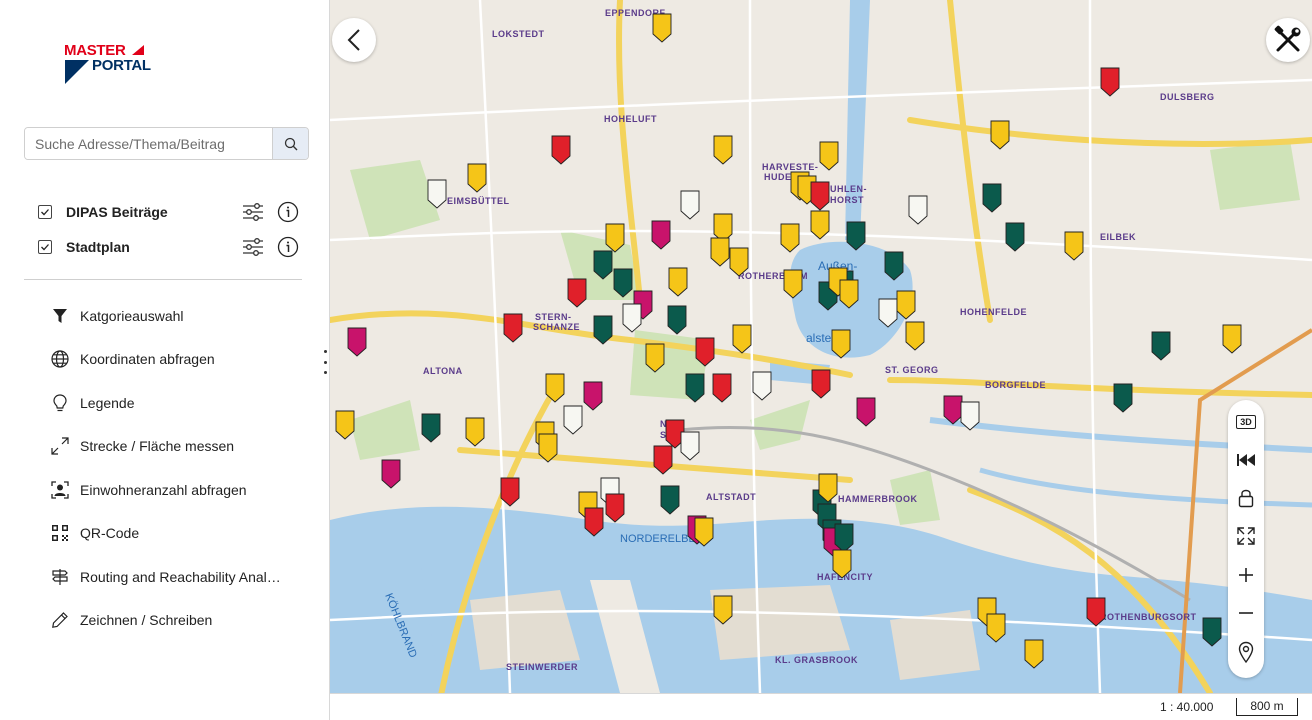 This screenshot has width=1312, height=720. Describe the element at coordinates (354, 40) in the screenshot. I see `collapse-sidebar-button` at that location.